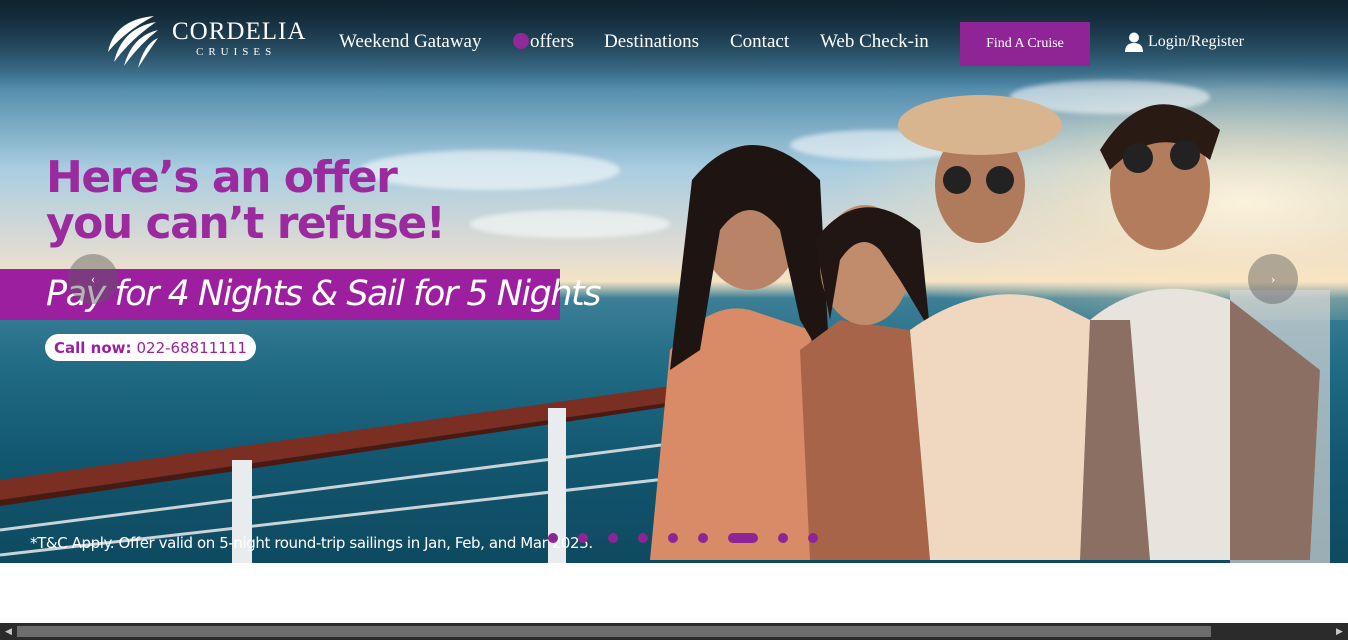  Describe the element at coordinates (552, 42) in the screenshot. I see `nav-offers: offers` at that location.